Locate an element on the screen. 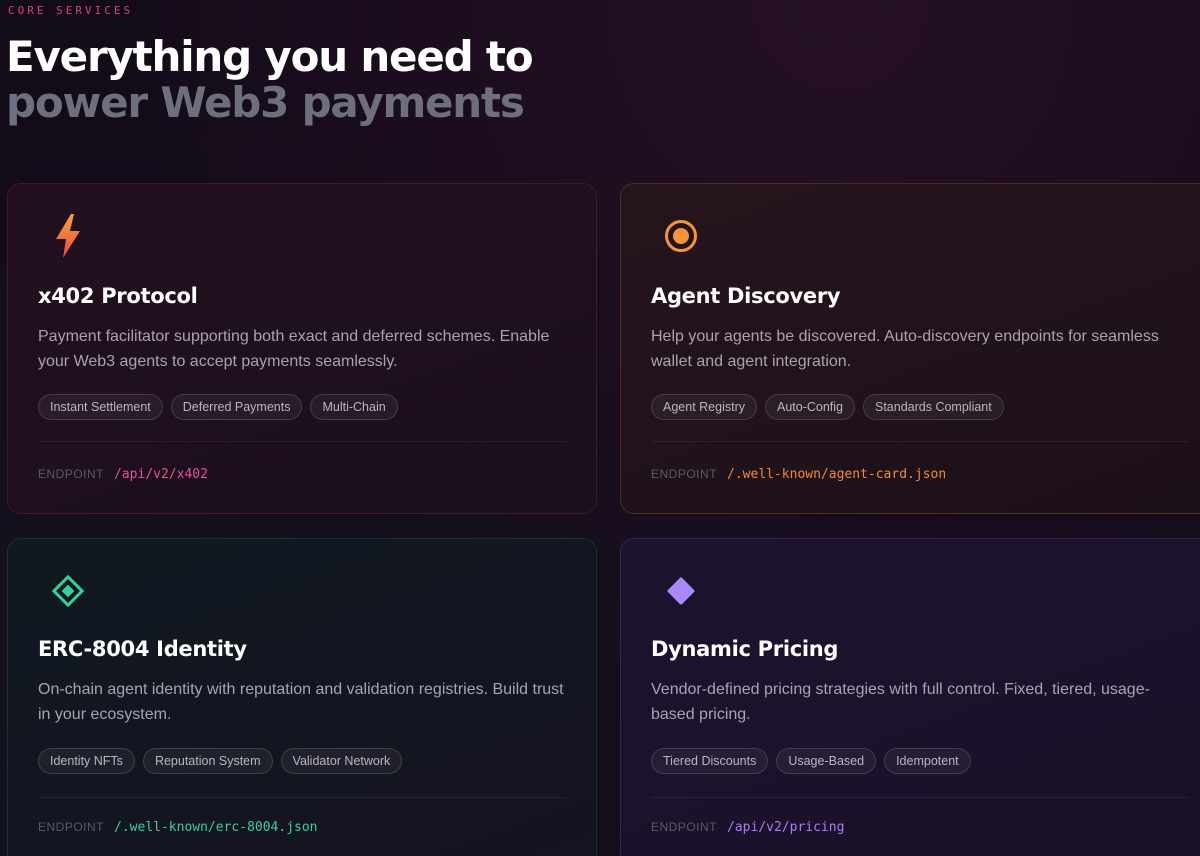  card-title: x402 Protocol is located at coordinates (118, 296).